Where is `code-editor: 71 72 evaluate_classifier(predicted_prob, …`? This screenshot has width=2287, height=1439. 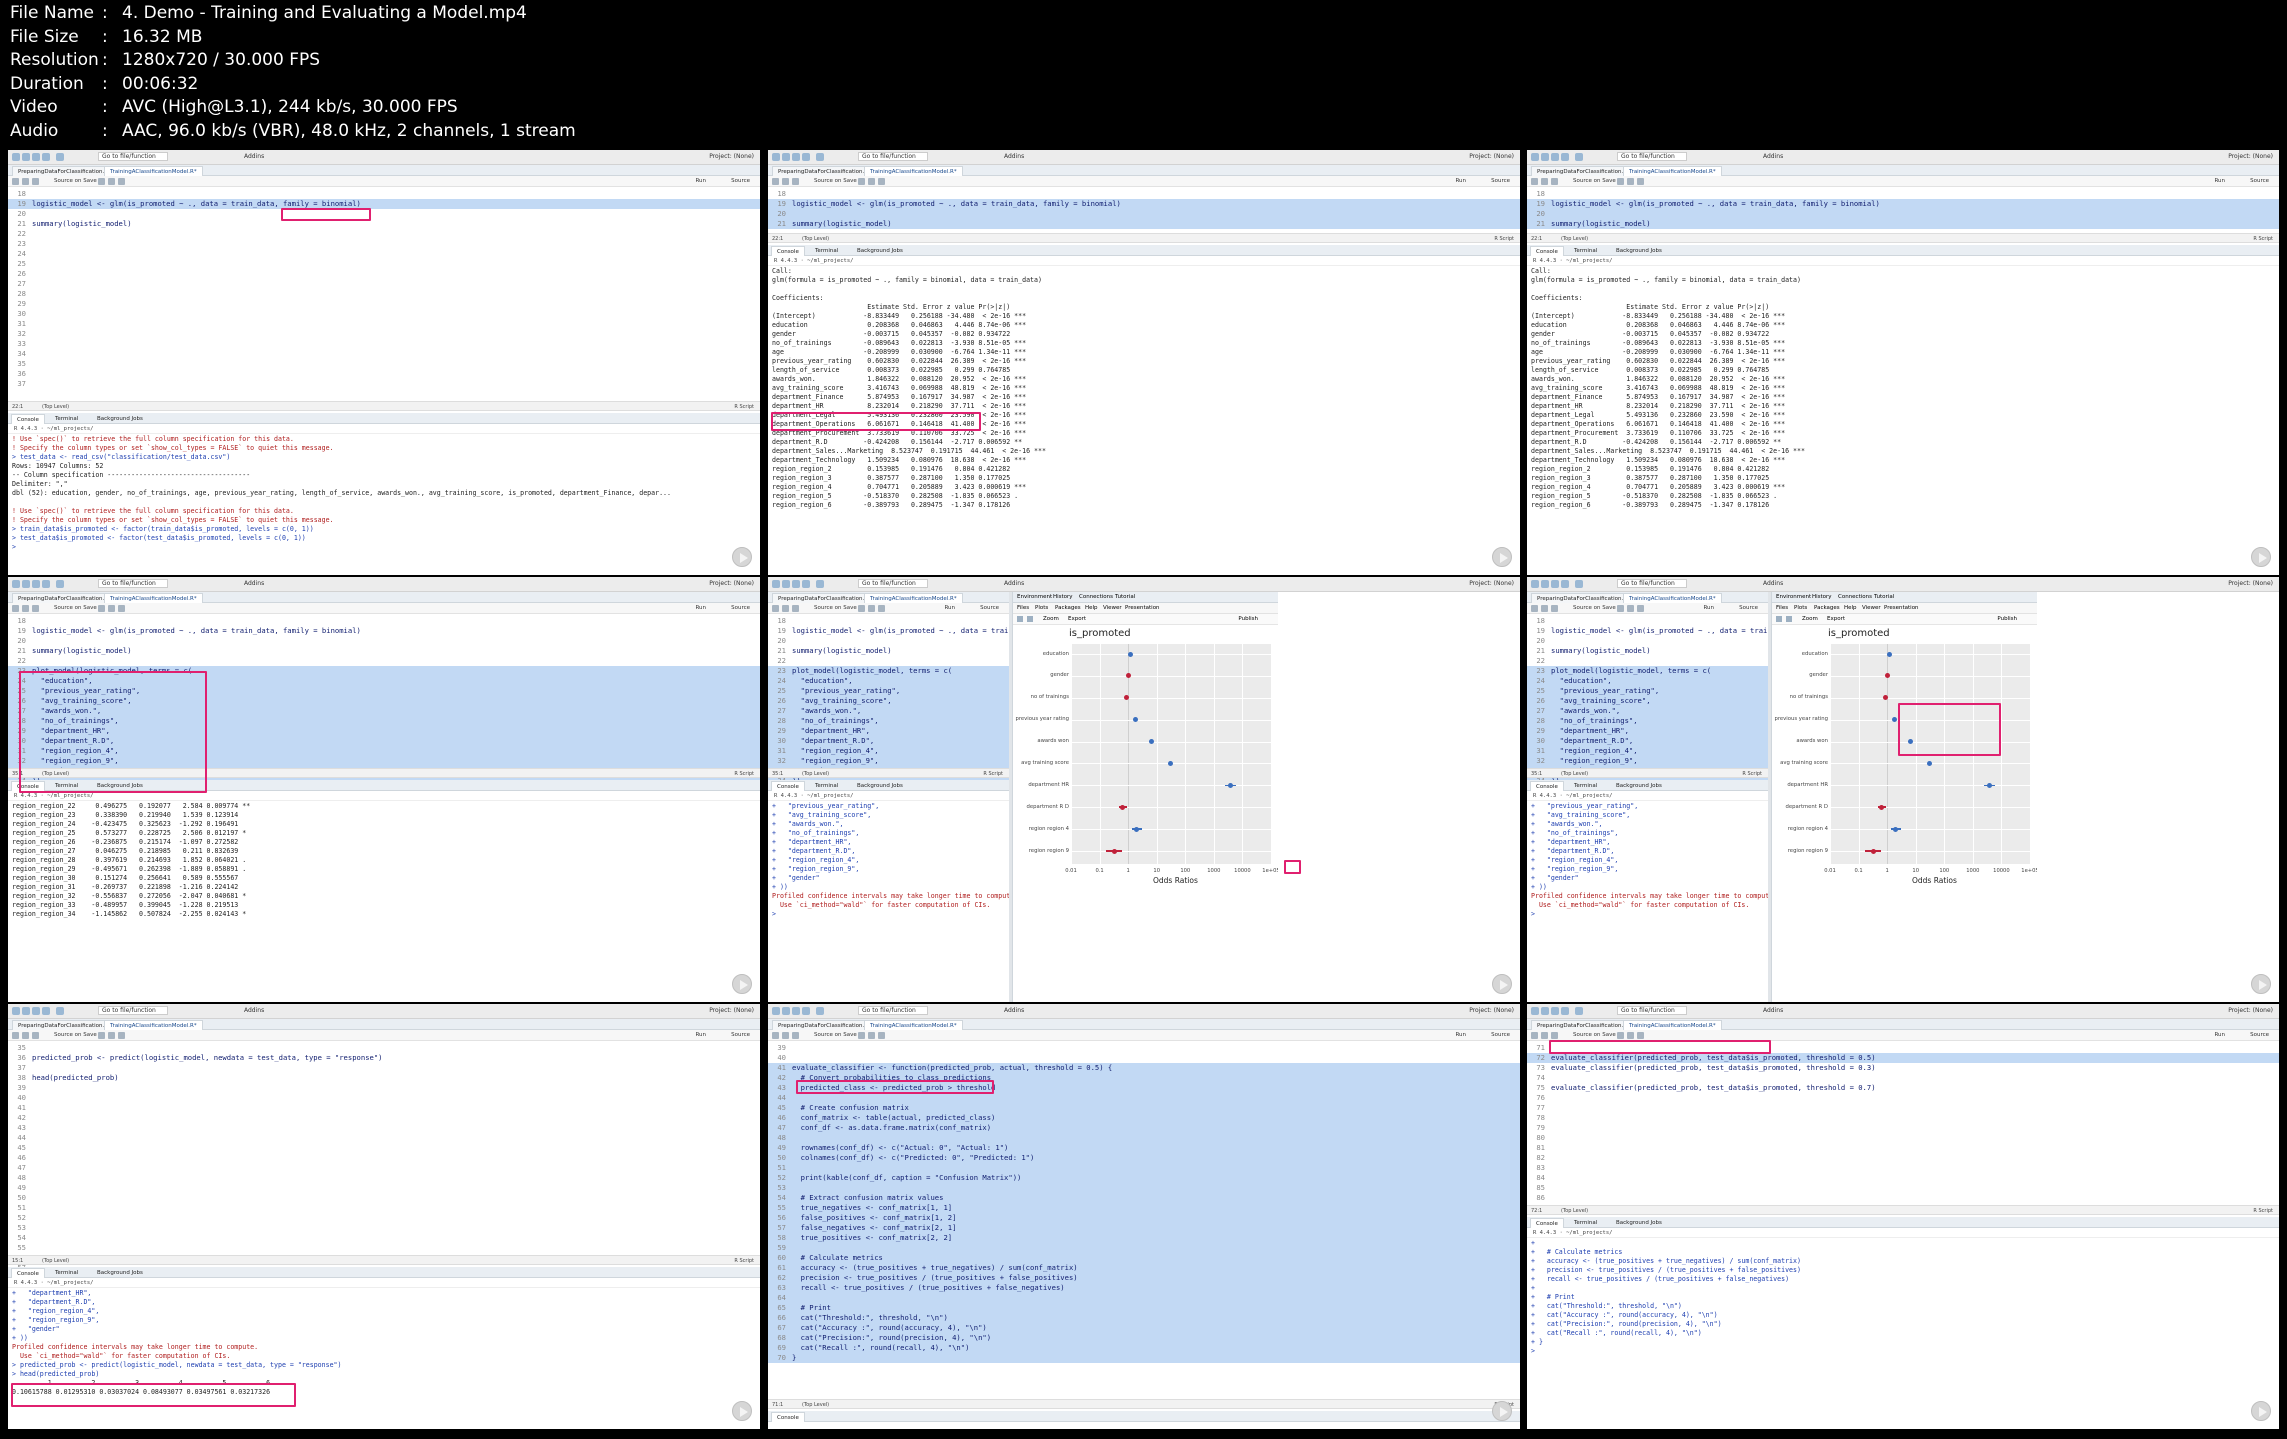
code-editor: 71 72 evaluate_classifier(predicted_prob, … is located at coordinates (1903, 1123).